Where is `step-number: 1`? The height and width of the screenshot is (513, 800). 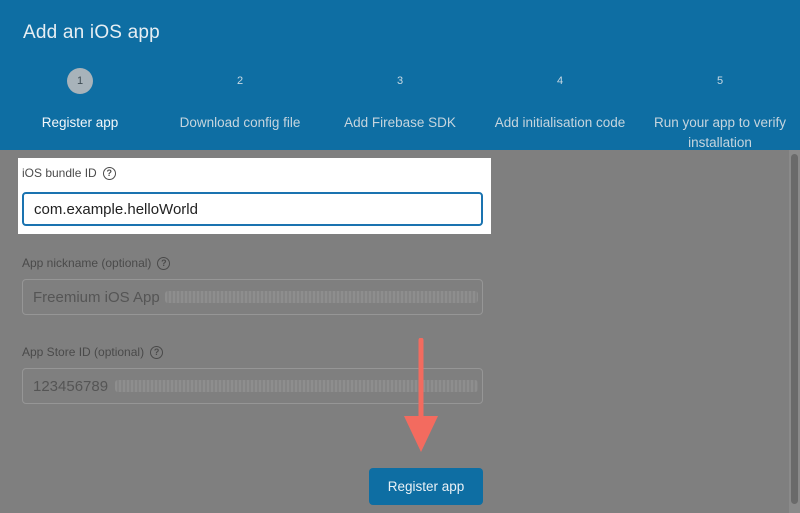 step-number: 1 is located at coordinates (80, 81).